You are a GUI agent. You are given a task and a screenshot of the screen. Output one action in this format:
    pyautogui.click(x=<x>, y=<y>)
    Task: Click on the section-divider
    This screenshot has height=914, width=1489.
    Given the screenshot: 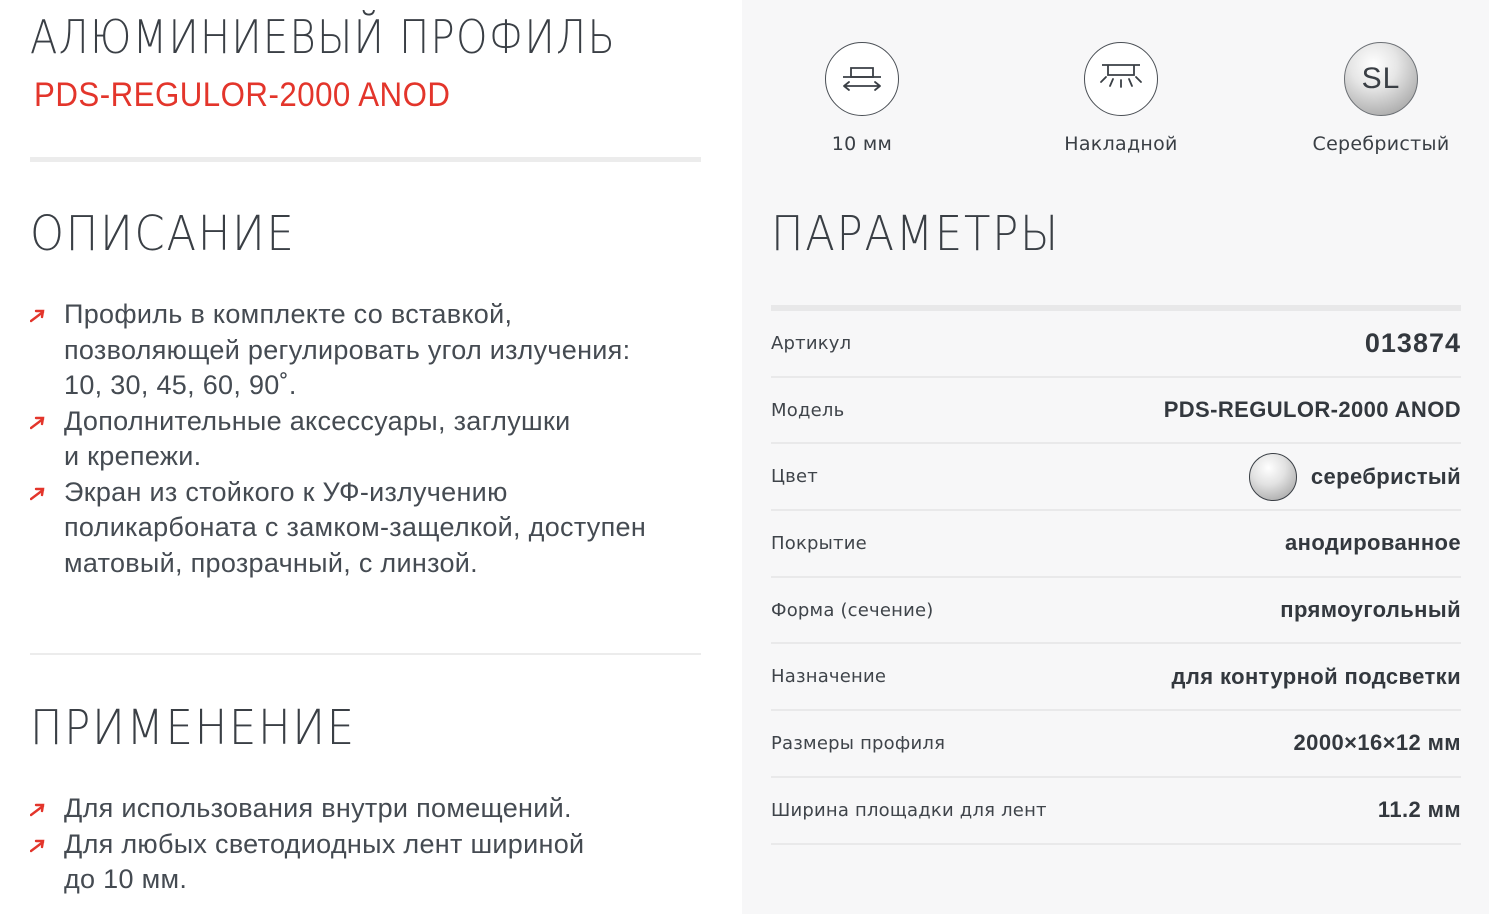 What is the action you would take?
    pyautogui.click(x=365, y=654)
    